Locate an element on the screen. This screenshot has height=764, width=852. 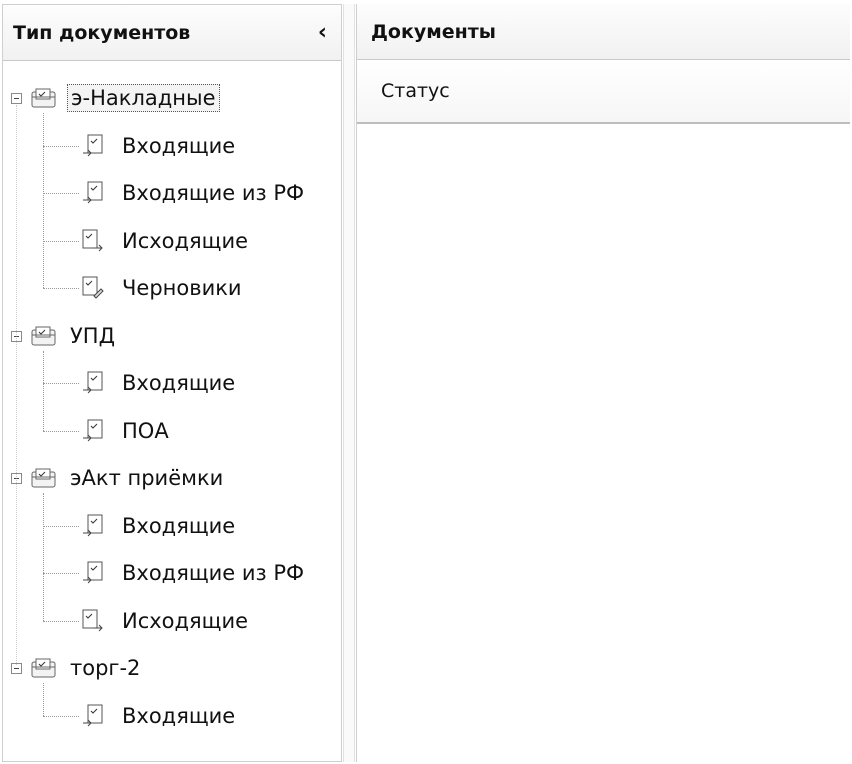
tree-group-label: э-Накладные is located at coordinates (143, 98).